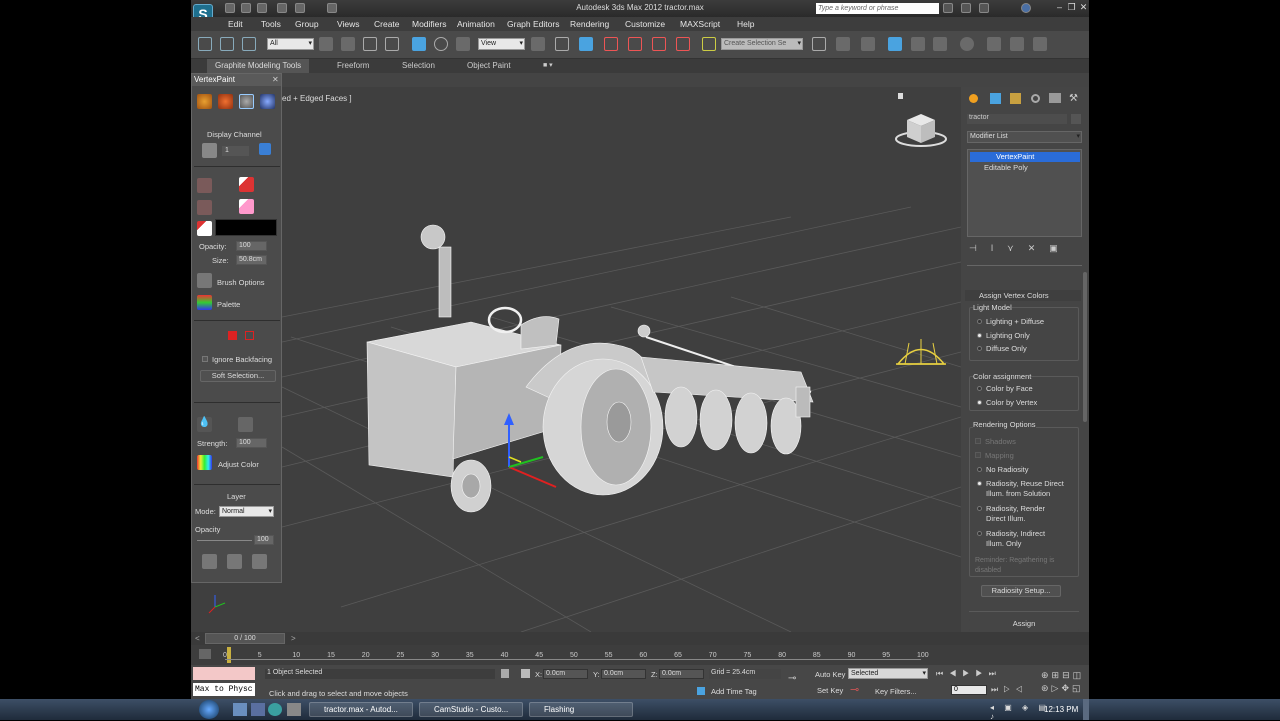 The image size is (1280, 721). I want to click on time-next-icon: >, so click(293, 638).